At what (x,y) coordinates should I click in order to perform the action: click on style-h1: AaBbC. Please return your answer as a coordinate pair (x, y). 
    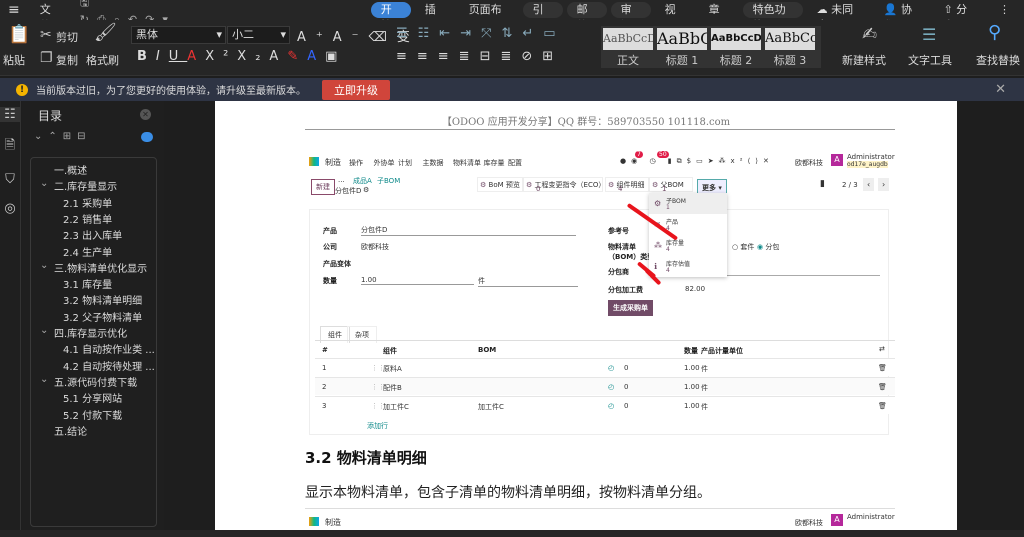
    Looking at the image, I should click on (682, 39).